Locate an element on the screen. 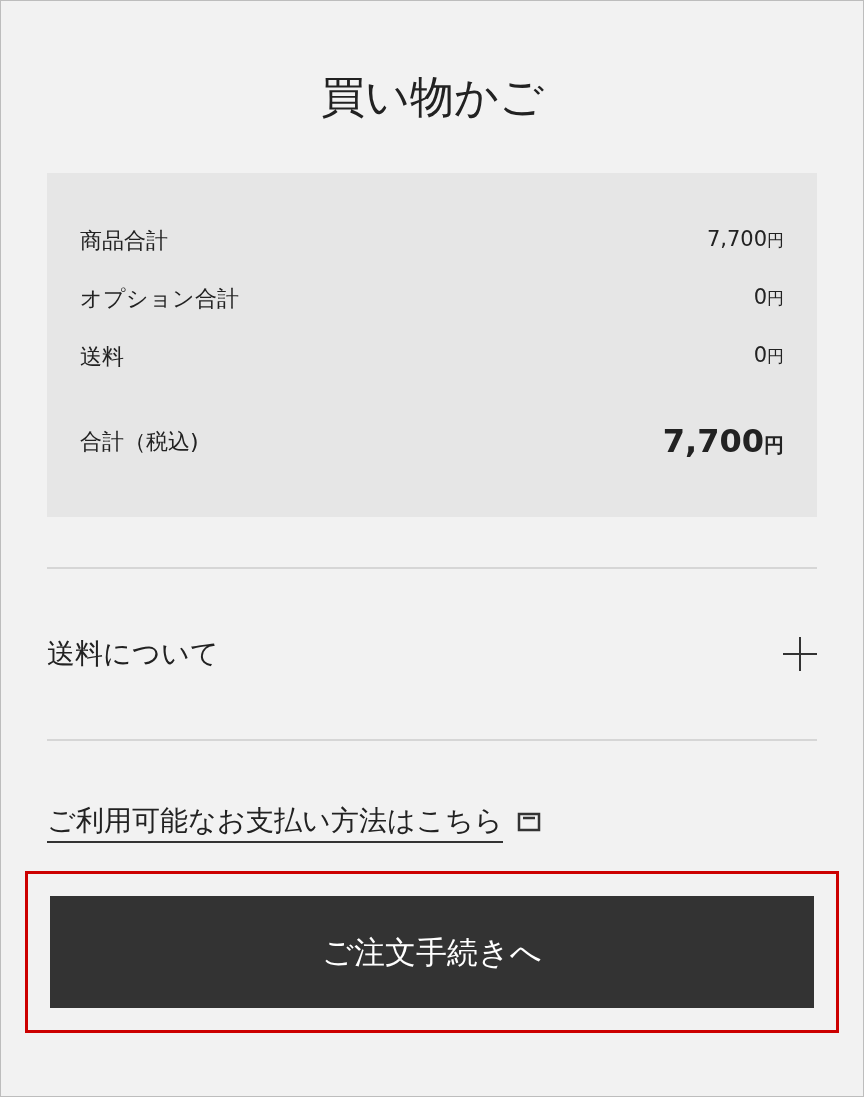  new-window-icon is located at coordinates (529, 822).